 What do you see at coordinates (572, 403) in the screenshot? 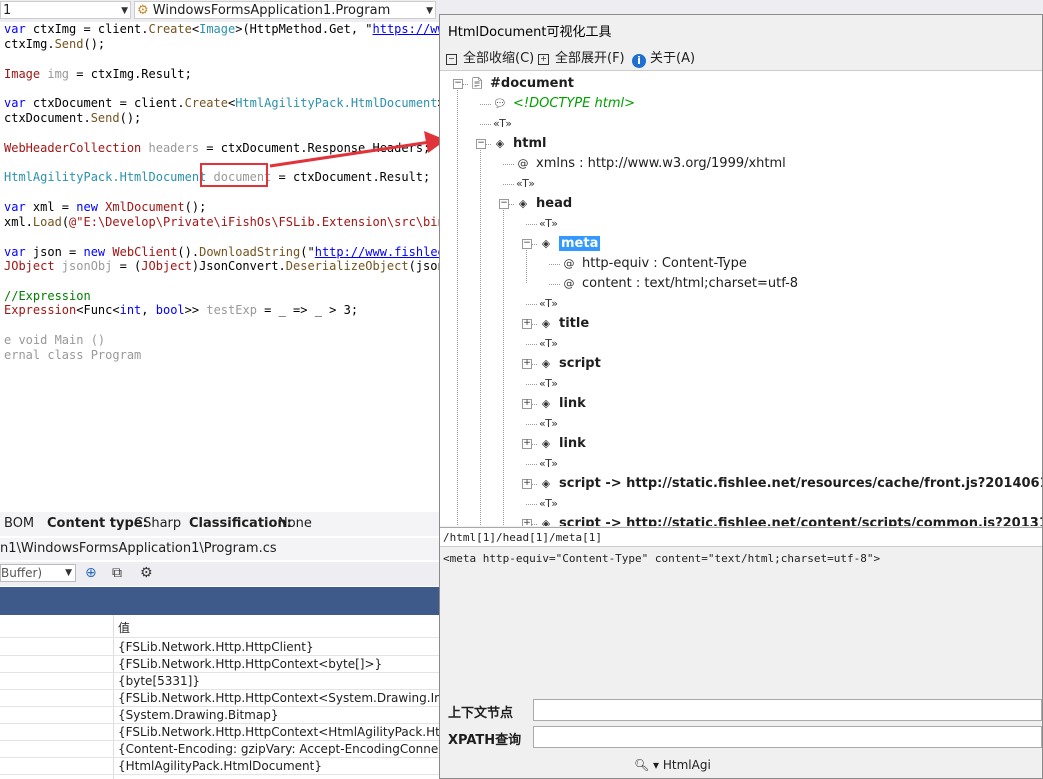
I see `tree-node-label: link` at bounding box center [572, 403].